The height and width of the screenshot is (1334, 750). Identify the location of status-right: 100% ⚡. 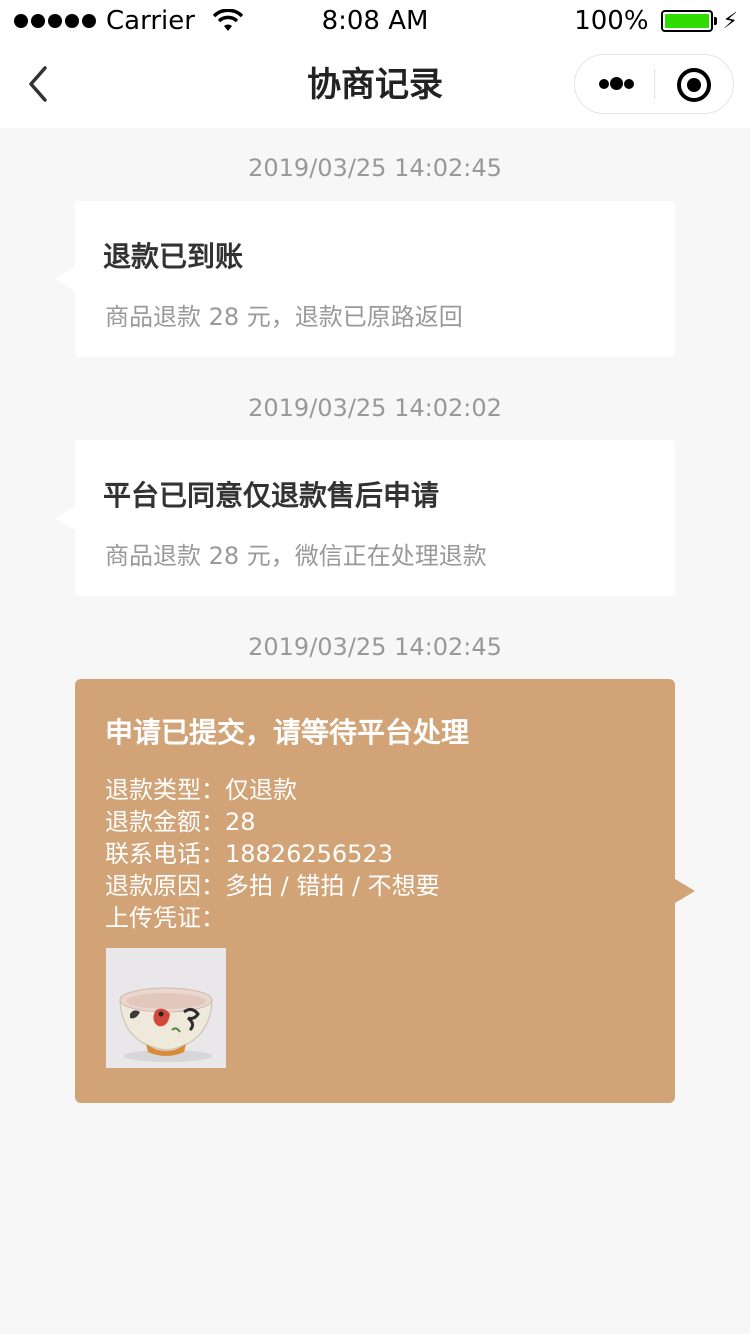
(656, 21).